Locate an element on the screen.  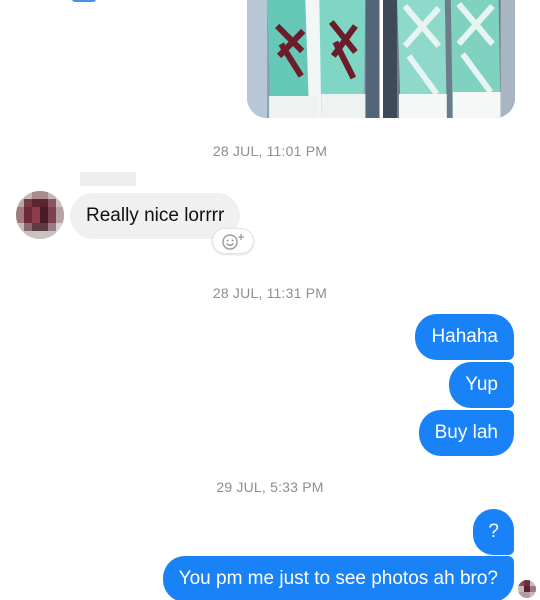
timestamp: 28 JUL, 11:31 PM is located at coordinates (270, 293).